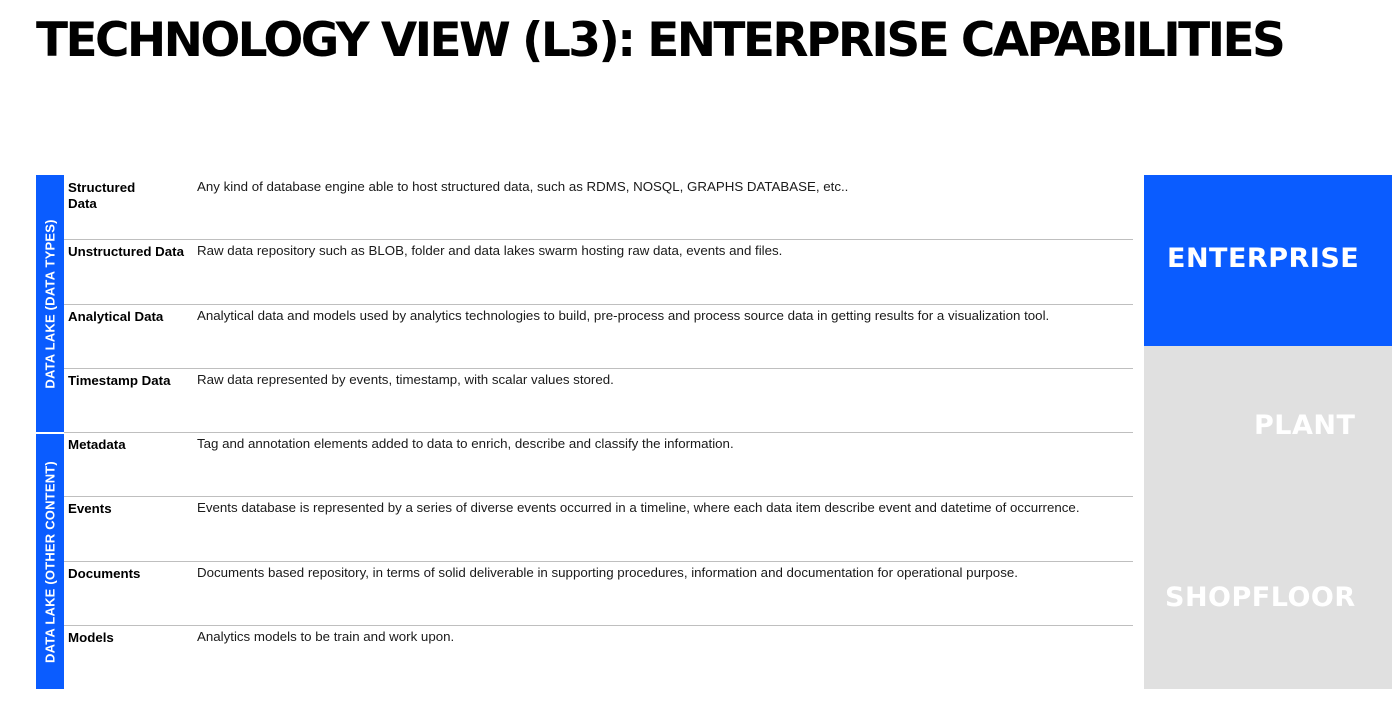 The width and height of the screenshot is (1392, 706). Describe the element at coordinates (97, 445) in the screenshot. I see `row-name: Metadata` at that location.